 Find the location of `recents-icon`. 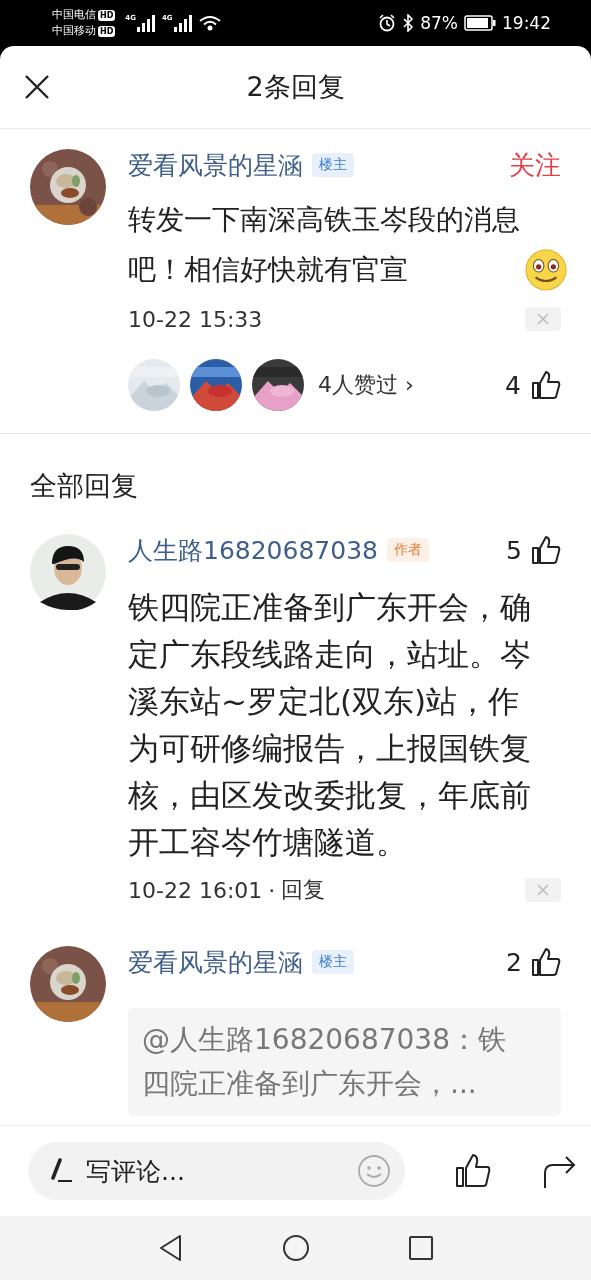

recents-icon is located at coordinates (420, 1248).